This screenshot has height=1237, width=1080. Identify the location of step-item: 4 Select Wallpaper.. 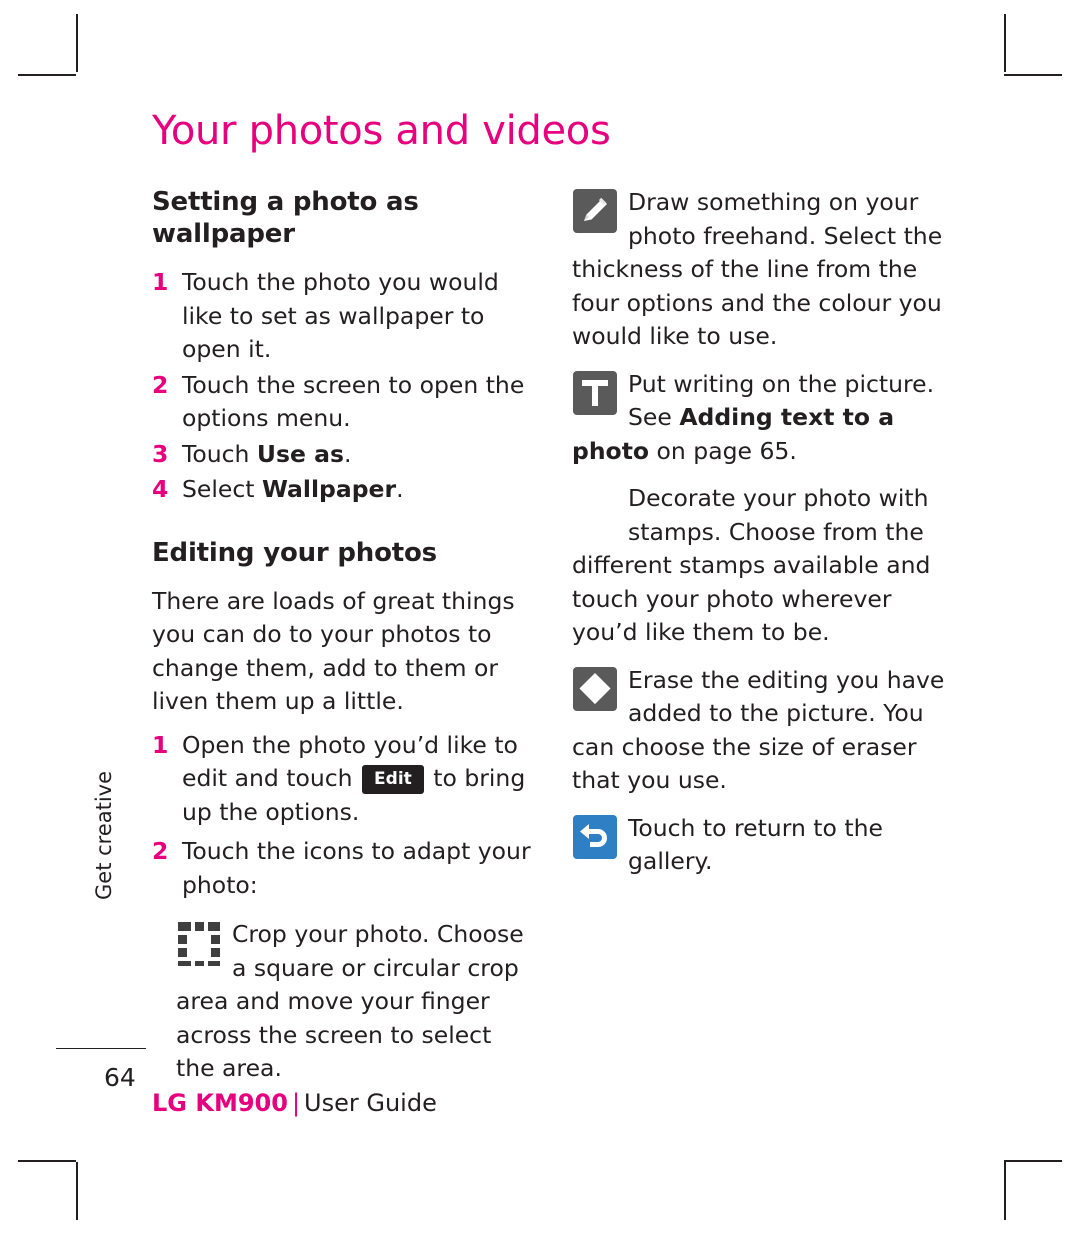
(344, 490).